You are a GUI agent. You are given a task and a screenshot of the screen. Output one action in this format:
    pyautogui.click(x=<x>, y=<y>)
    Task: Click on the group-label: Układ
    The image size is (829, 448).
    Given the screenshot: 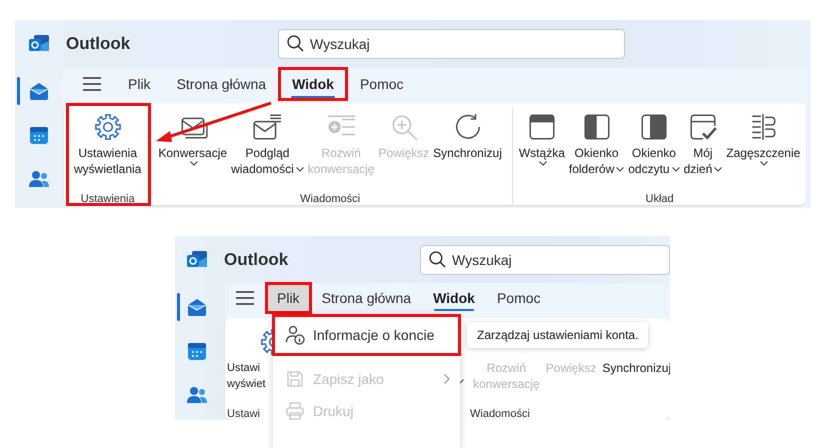 What is the action you would take?
    pyautogui.click(x=660, y=199)
    